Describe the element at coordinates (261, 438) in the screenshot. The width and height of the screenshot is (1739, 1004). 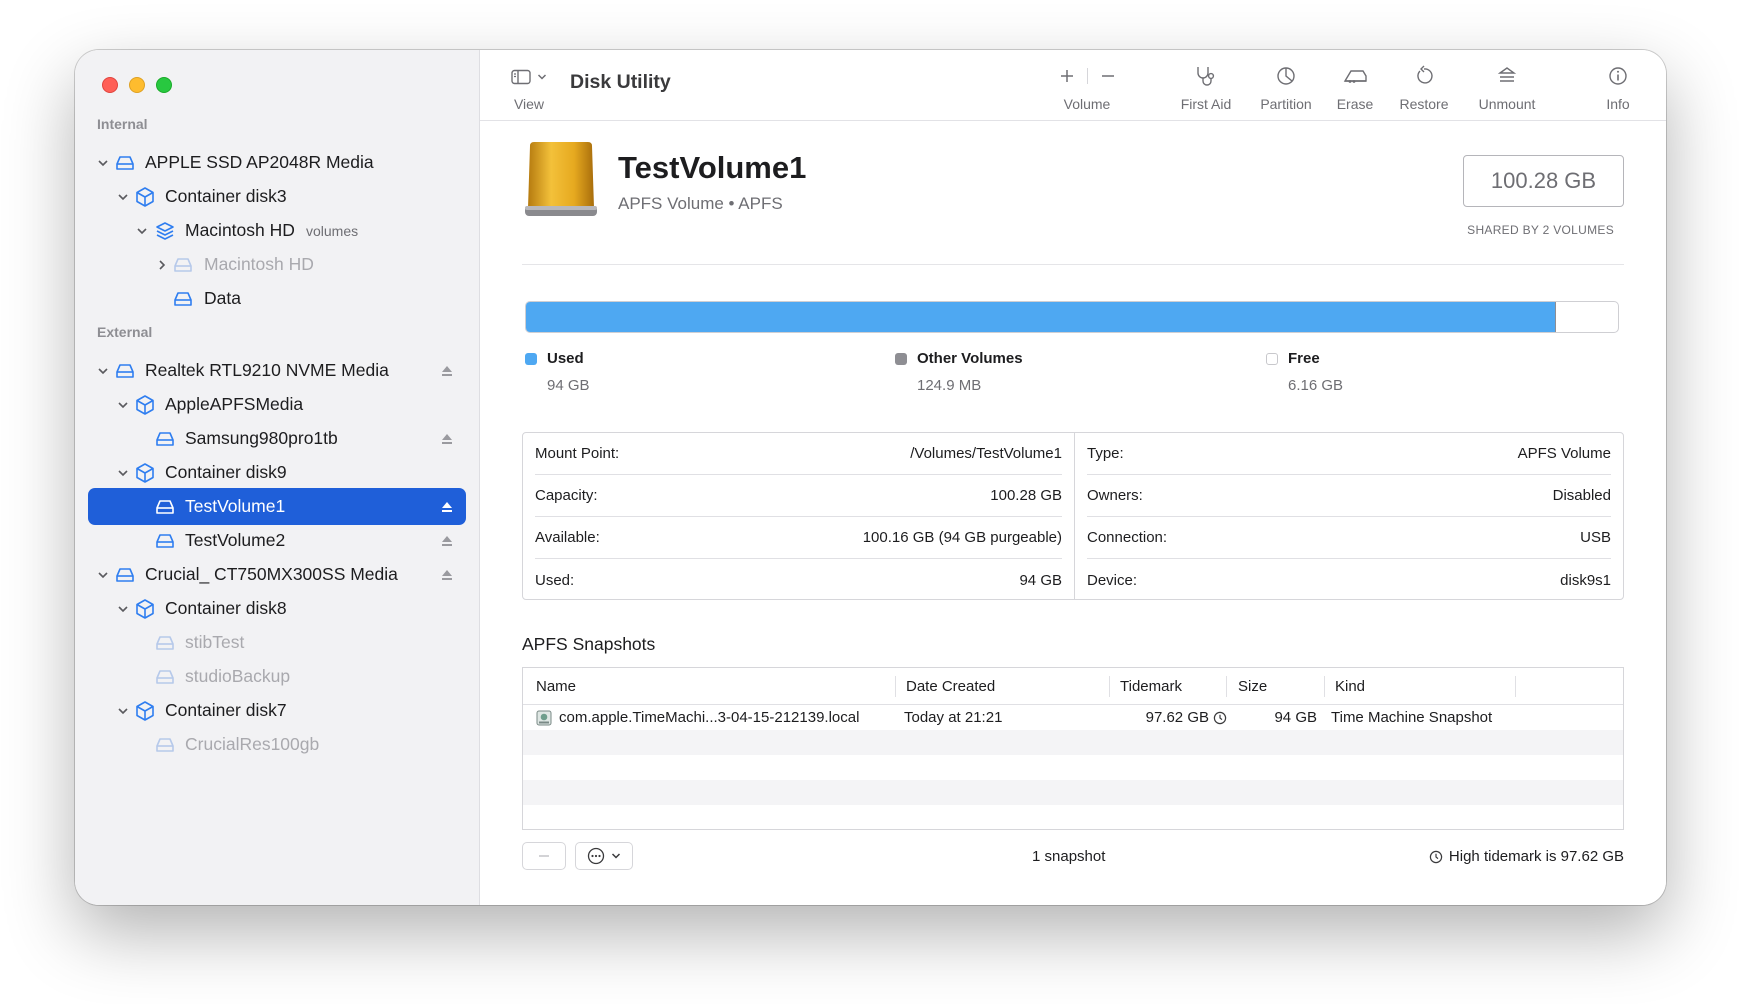
I see `sidebar-item-label: Samsung980pro1tb` at that location.